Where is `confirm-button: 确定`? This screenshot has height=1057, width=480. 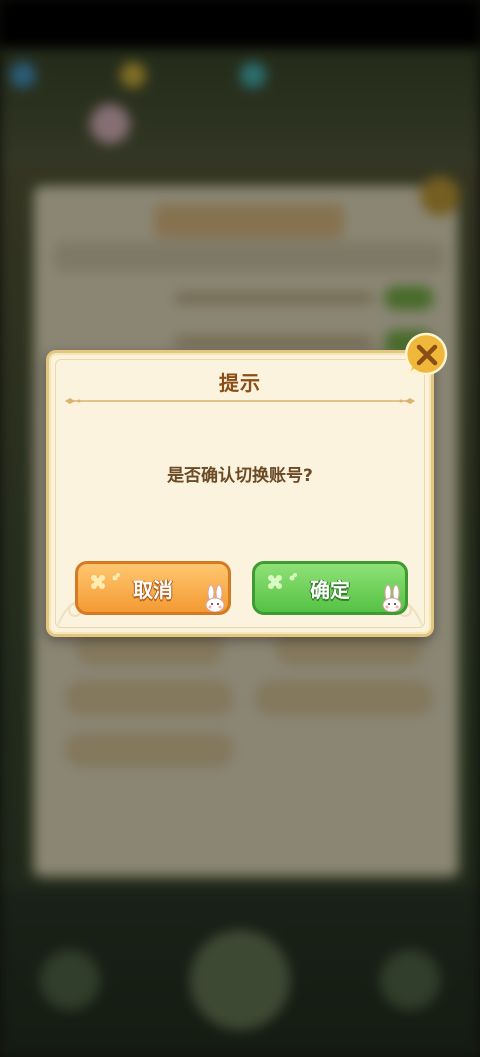 confirm-button: 确定 is located at coordinates (330, 588).